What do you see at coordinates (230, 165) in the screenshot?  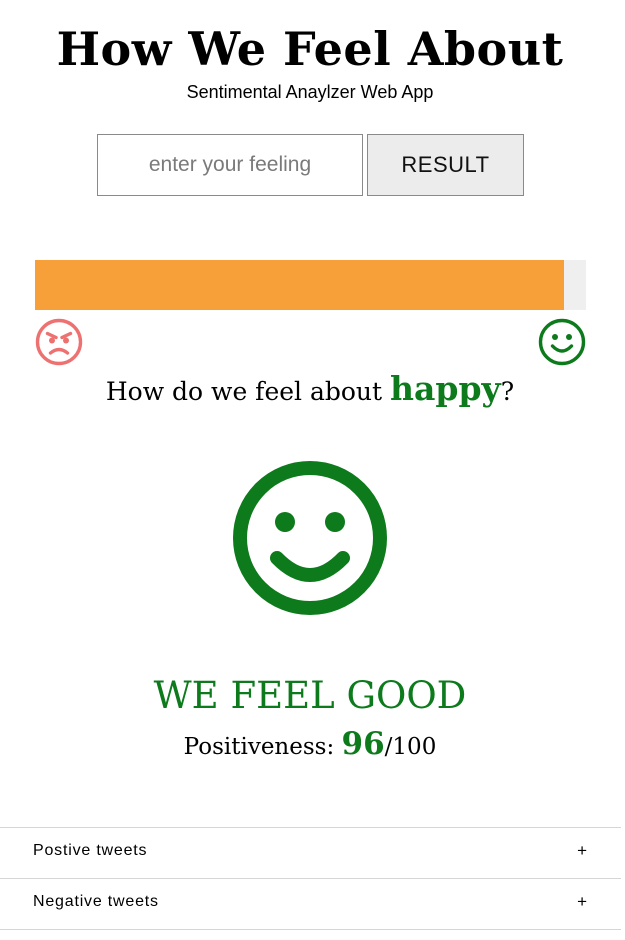 I see `feeling-input` at bounding box center [230, 165].